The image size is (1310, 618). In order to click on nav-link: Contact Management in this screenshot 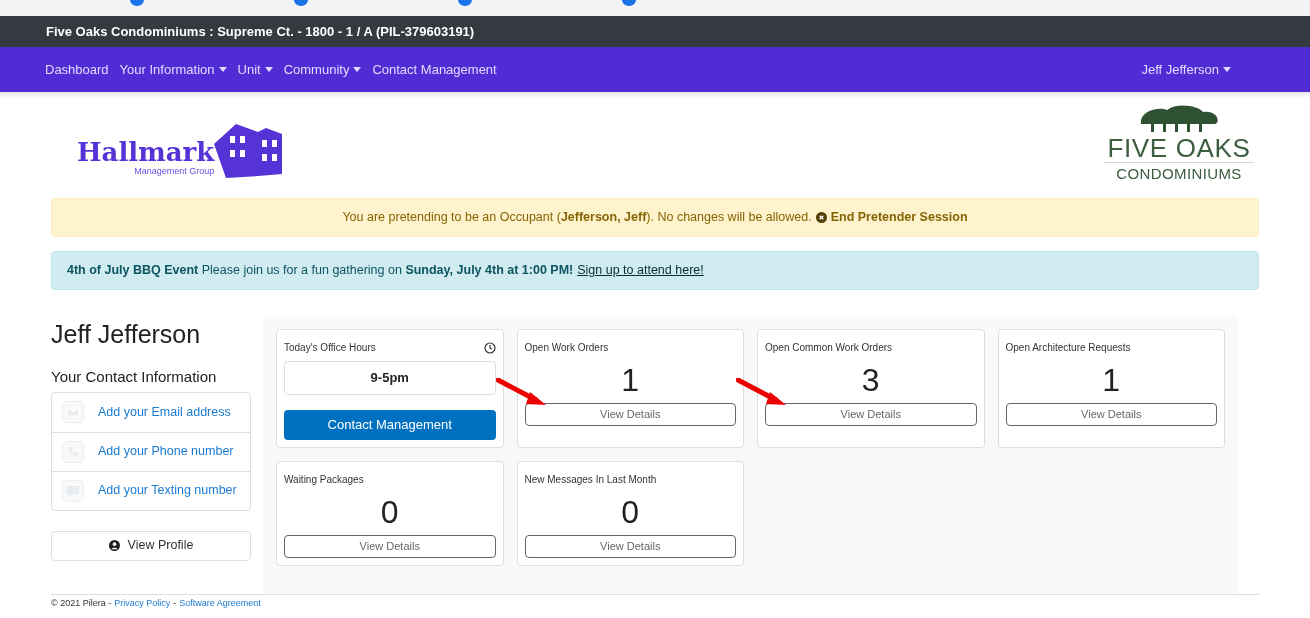, I will do `click(434, 69)`.